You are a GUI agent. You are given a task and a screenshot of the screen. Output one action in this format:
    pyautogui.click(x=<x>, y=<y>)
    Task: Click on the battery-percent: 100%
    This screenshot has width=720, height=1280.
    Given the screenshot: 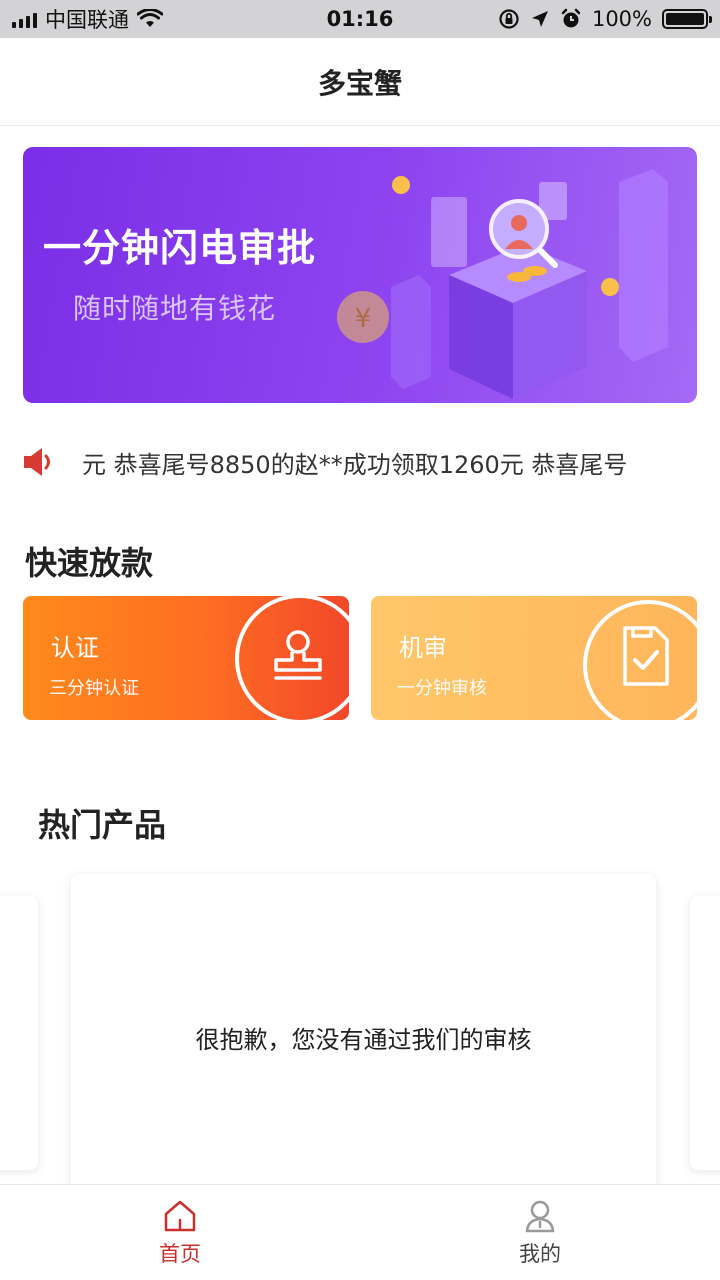 What is the action you would take?
    pyautogui.click(x=621, y=19)
    